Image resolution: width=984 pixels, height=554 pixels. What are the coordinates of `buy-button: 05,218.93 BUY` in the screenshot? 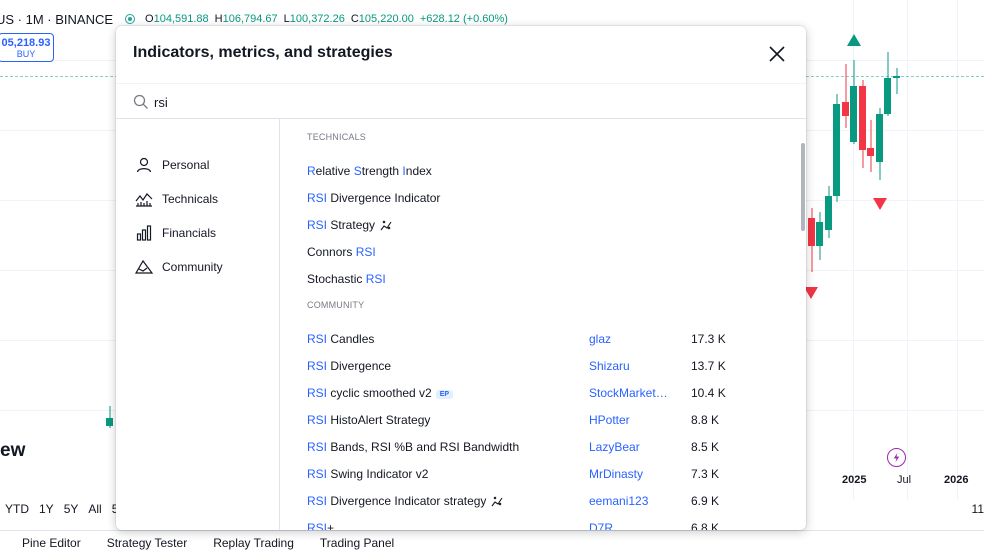 It's located at (27, 47).